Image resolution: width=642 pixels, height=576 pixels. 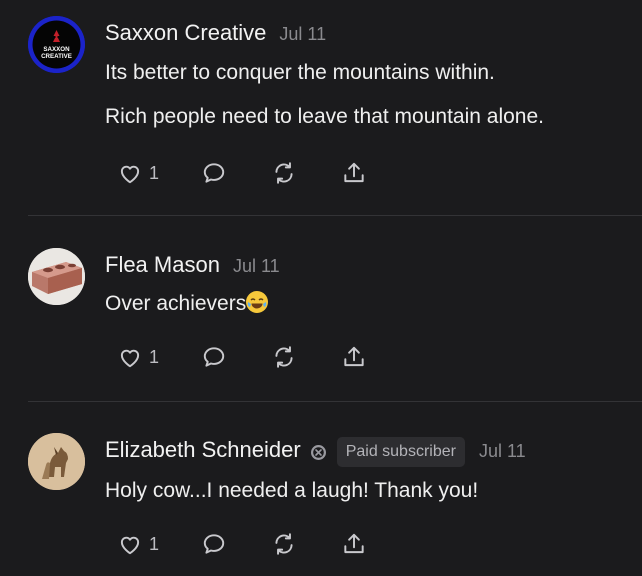 I want to click on subscriber-badge-icon, so click(x=318, y=452).